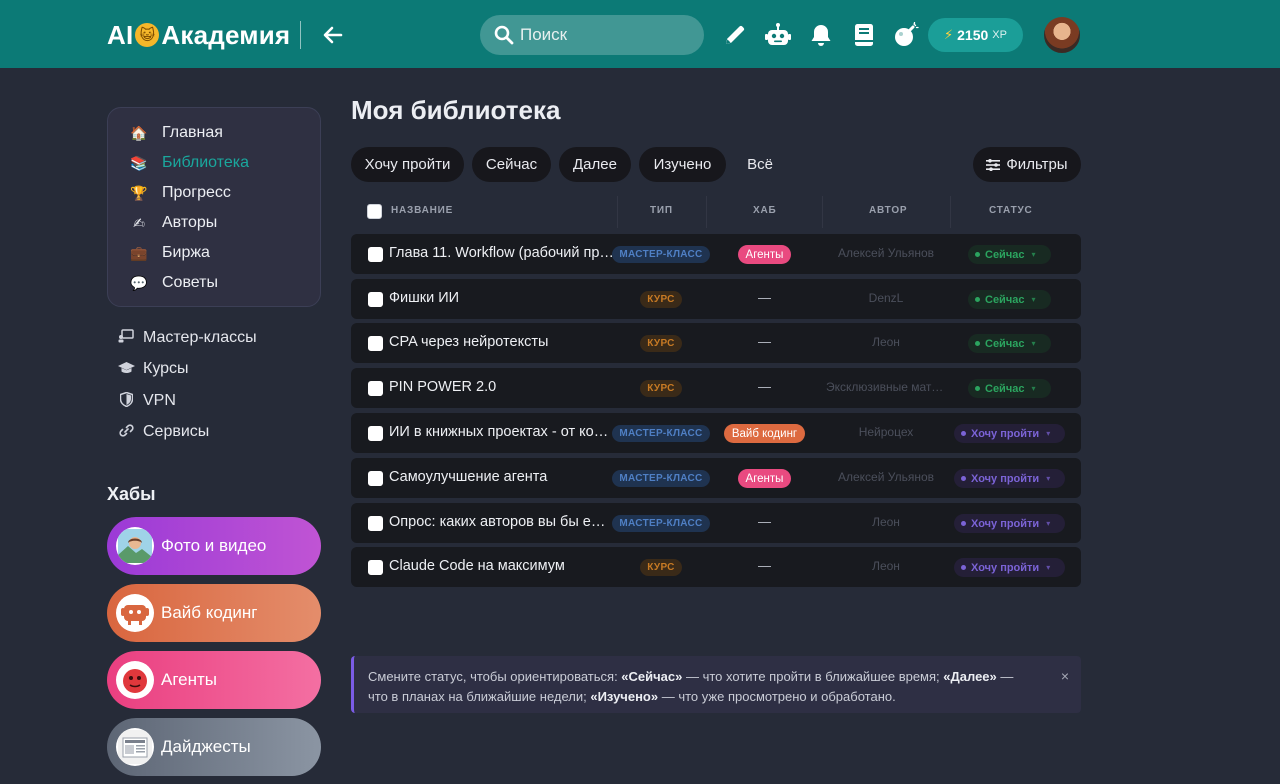 The image size is (1280, 784). What do you see at coordinates (214, 613) in the screenshot?
I see `hub-vibe-coding: Вайб кодинг` at bounding box center [214, 613].